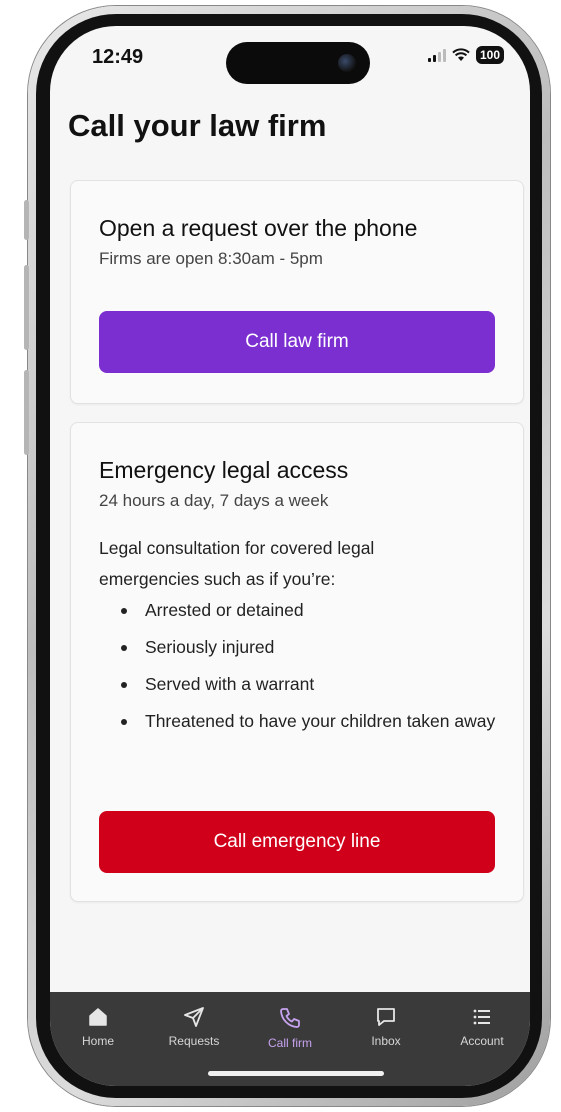 Image resolution: width=561 pixels, height=1112 pixels. Describe the element at coordinates (482, 1041) in the screenshot. I see `tab-label: Account` at that location.